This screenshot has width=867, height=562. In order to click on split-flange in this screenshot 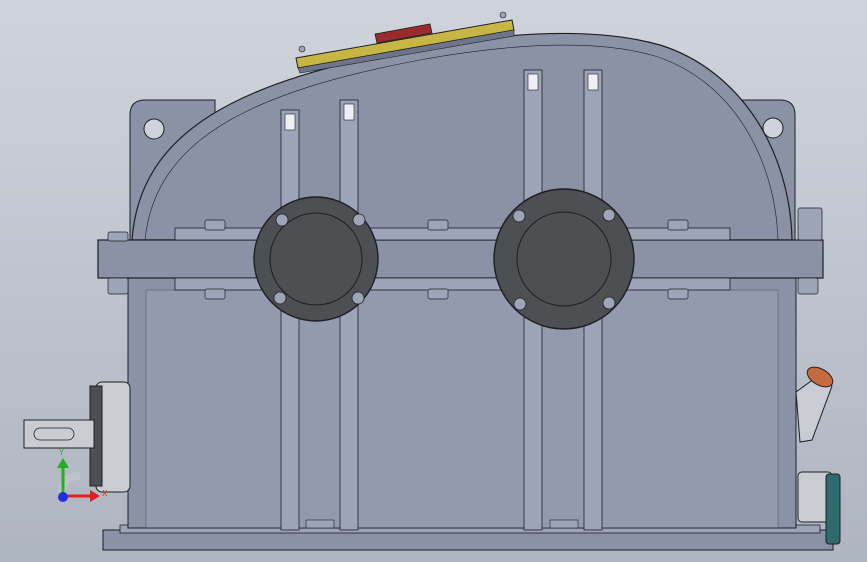, I will do `click(460, 259)`.